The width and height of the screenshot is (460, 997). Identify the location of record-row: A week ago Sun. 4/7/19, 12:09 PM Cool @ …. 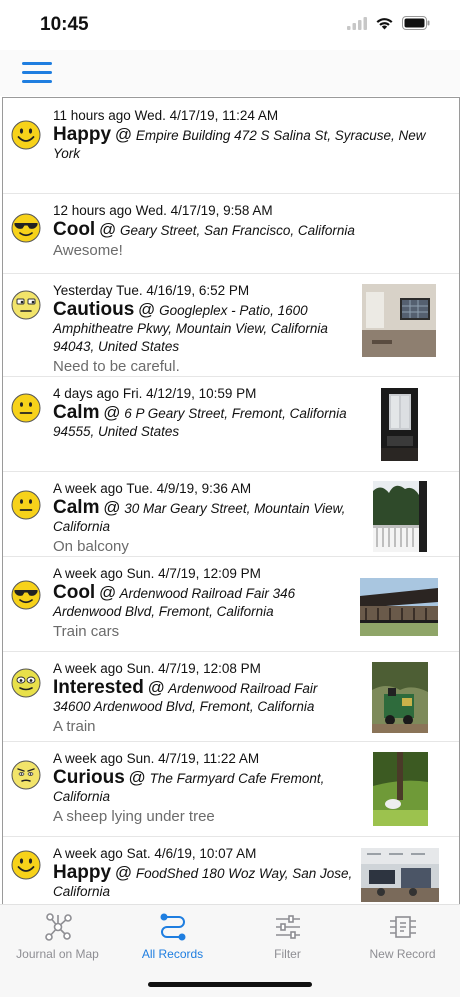
(231, 604).